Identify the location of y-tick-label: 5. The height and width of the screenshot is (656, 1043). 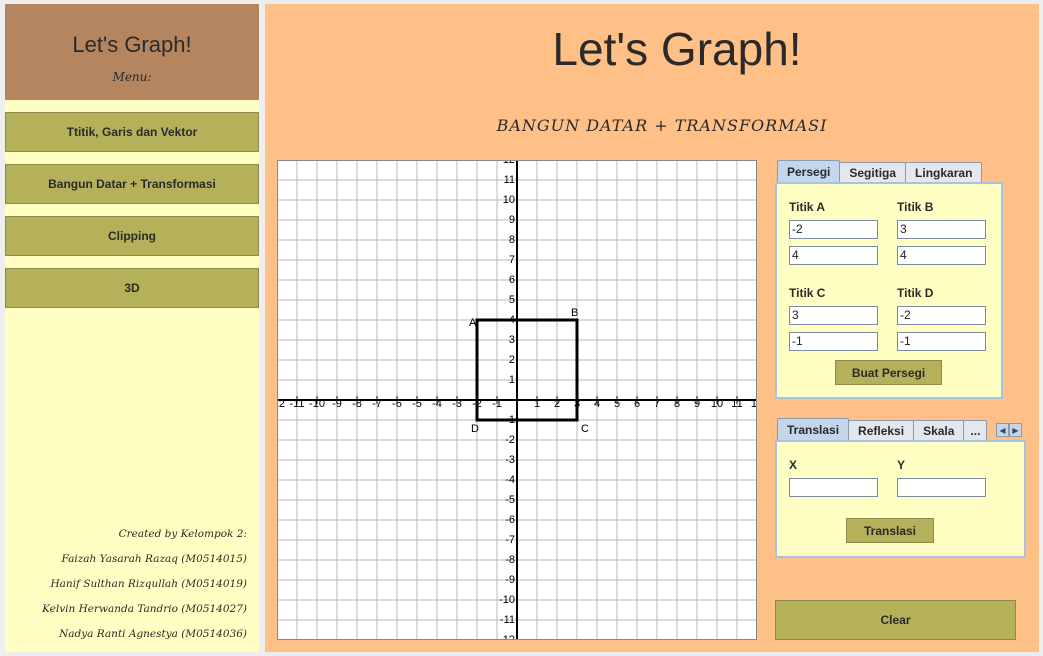
(512, 300).